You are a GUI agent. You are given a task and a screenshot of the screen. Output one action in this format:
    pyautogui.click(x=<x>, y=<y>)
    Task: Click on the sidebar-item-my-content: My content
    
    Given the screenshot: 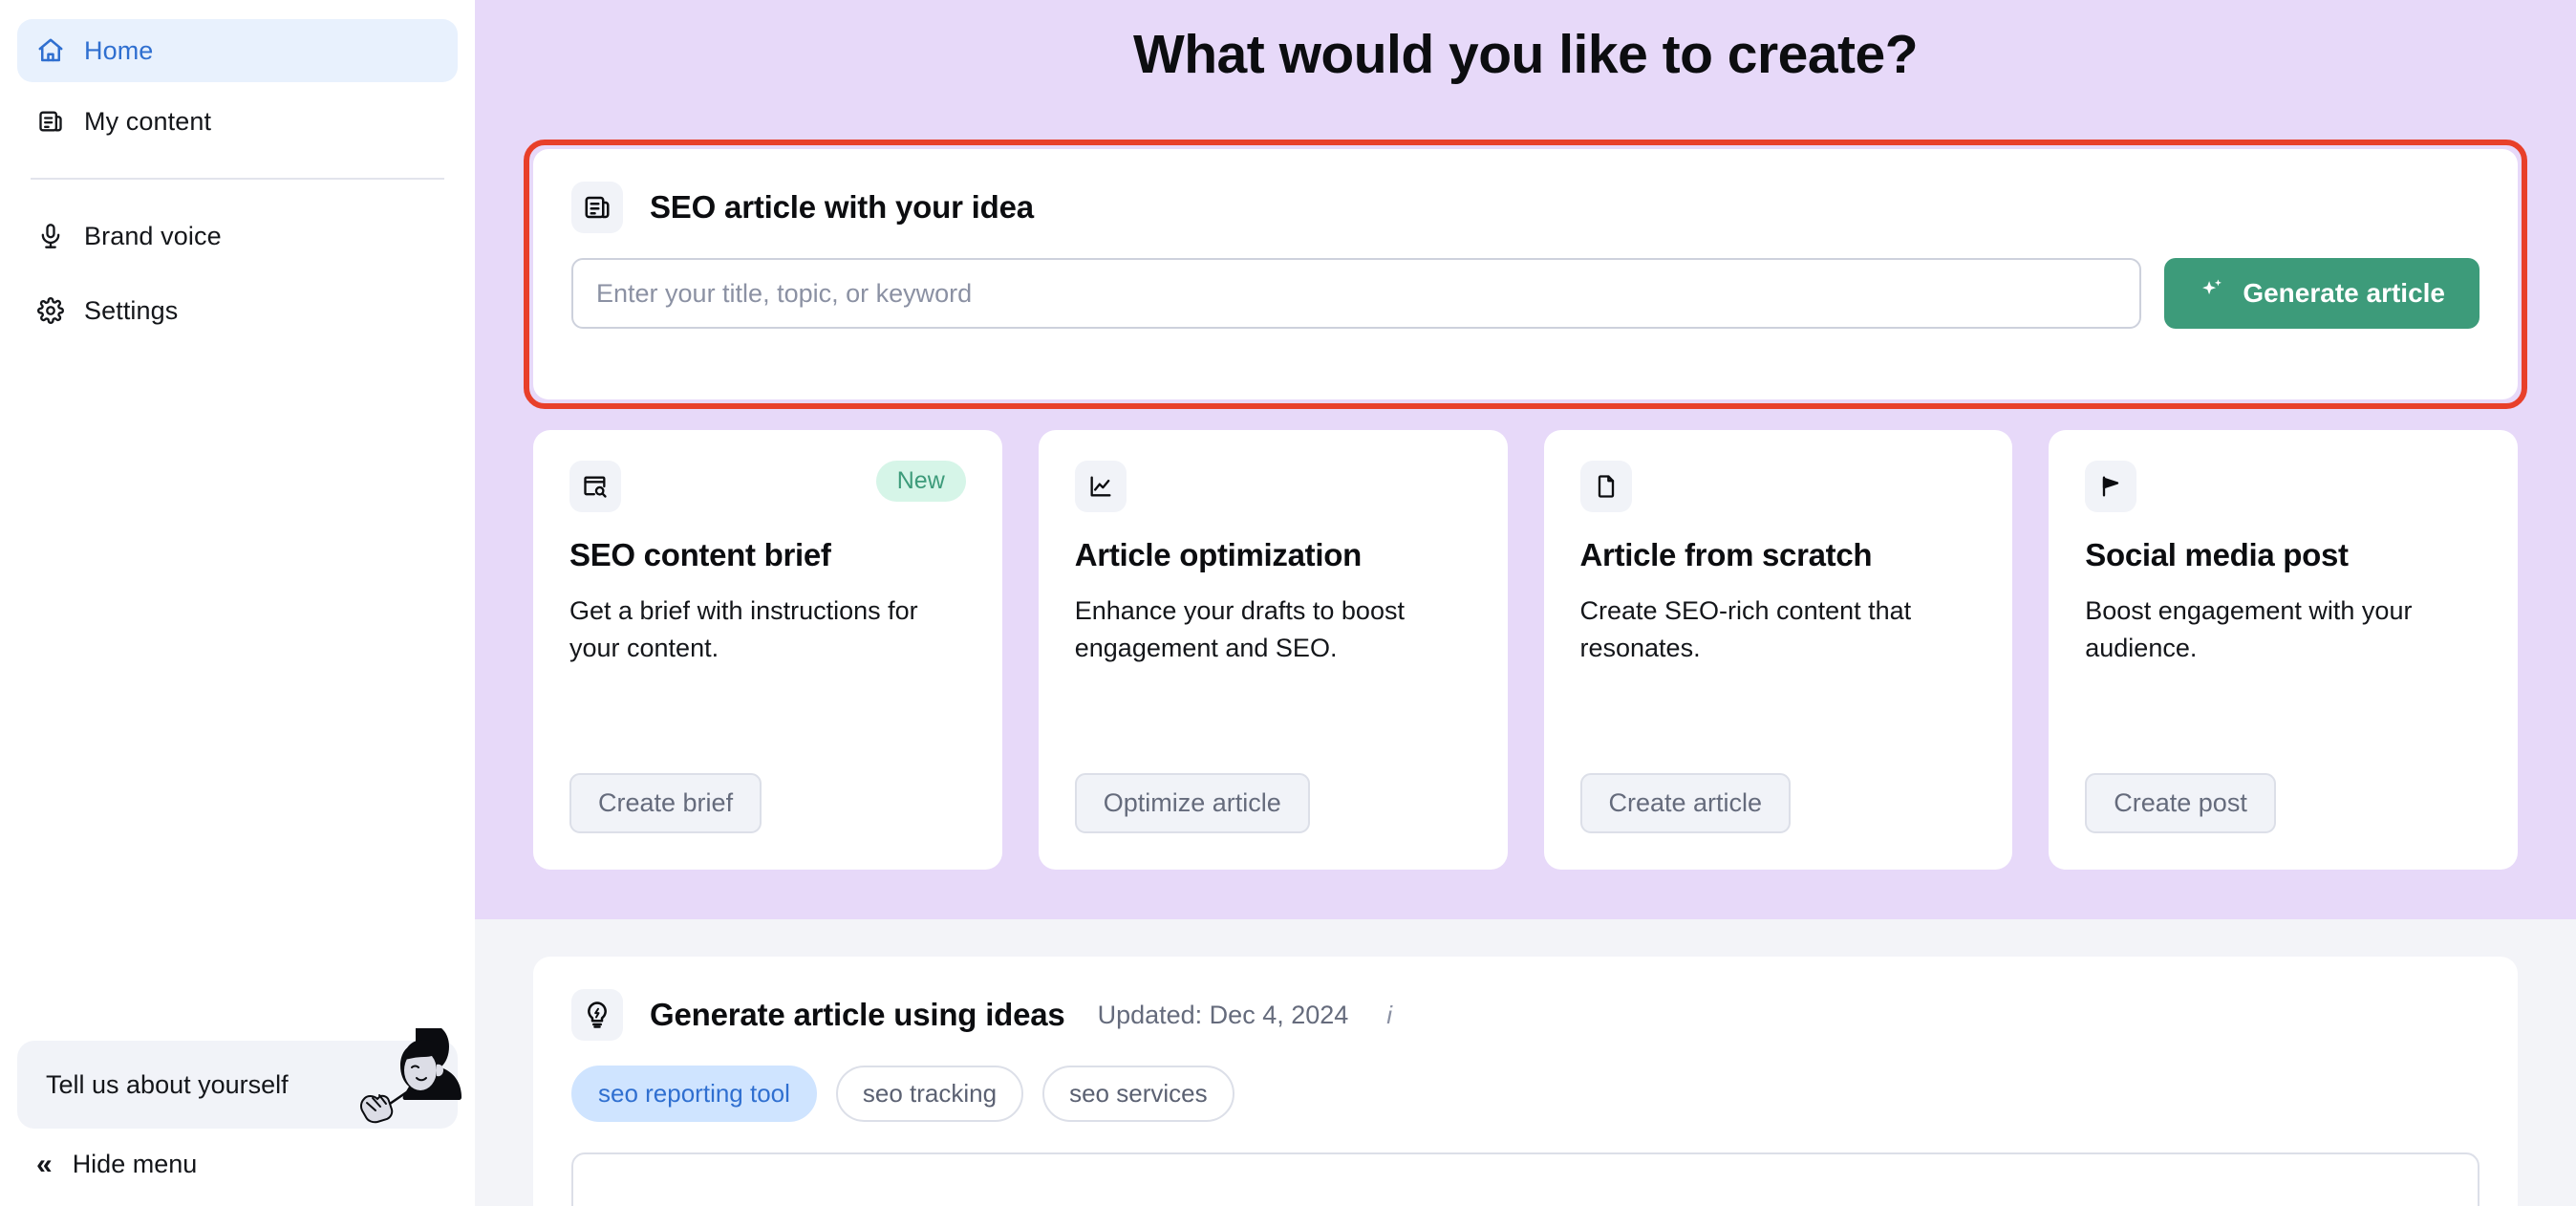 What is the action you would take?
    pyautogui.click(x=237, y=122)
    